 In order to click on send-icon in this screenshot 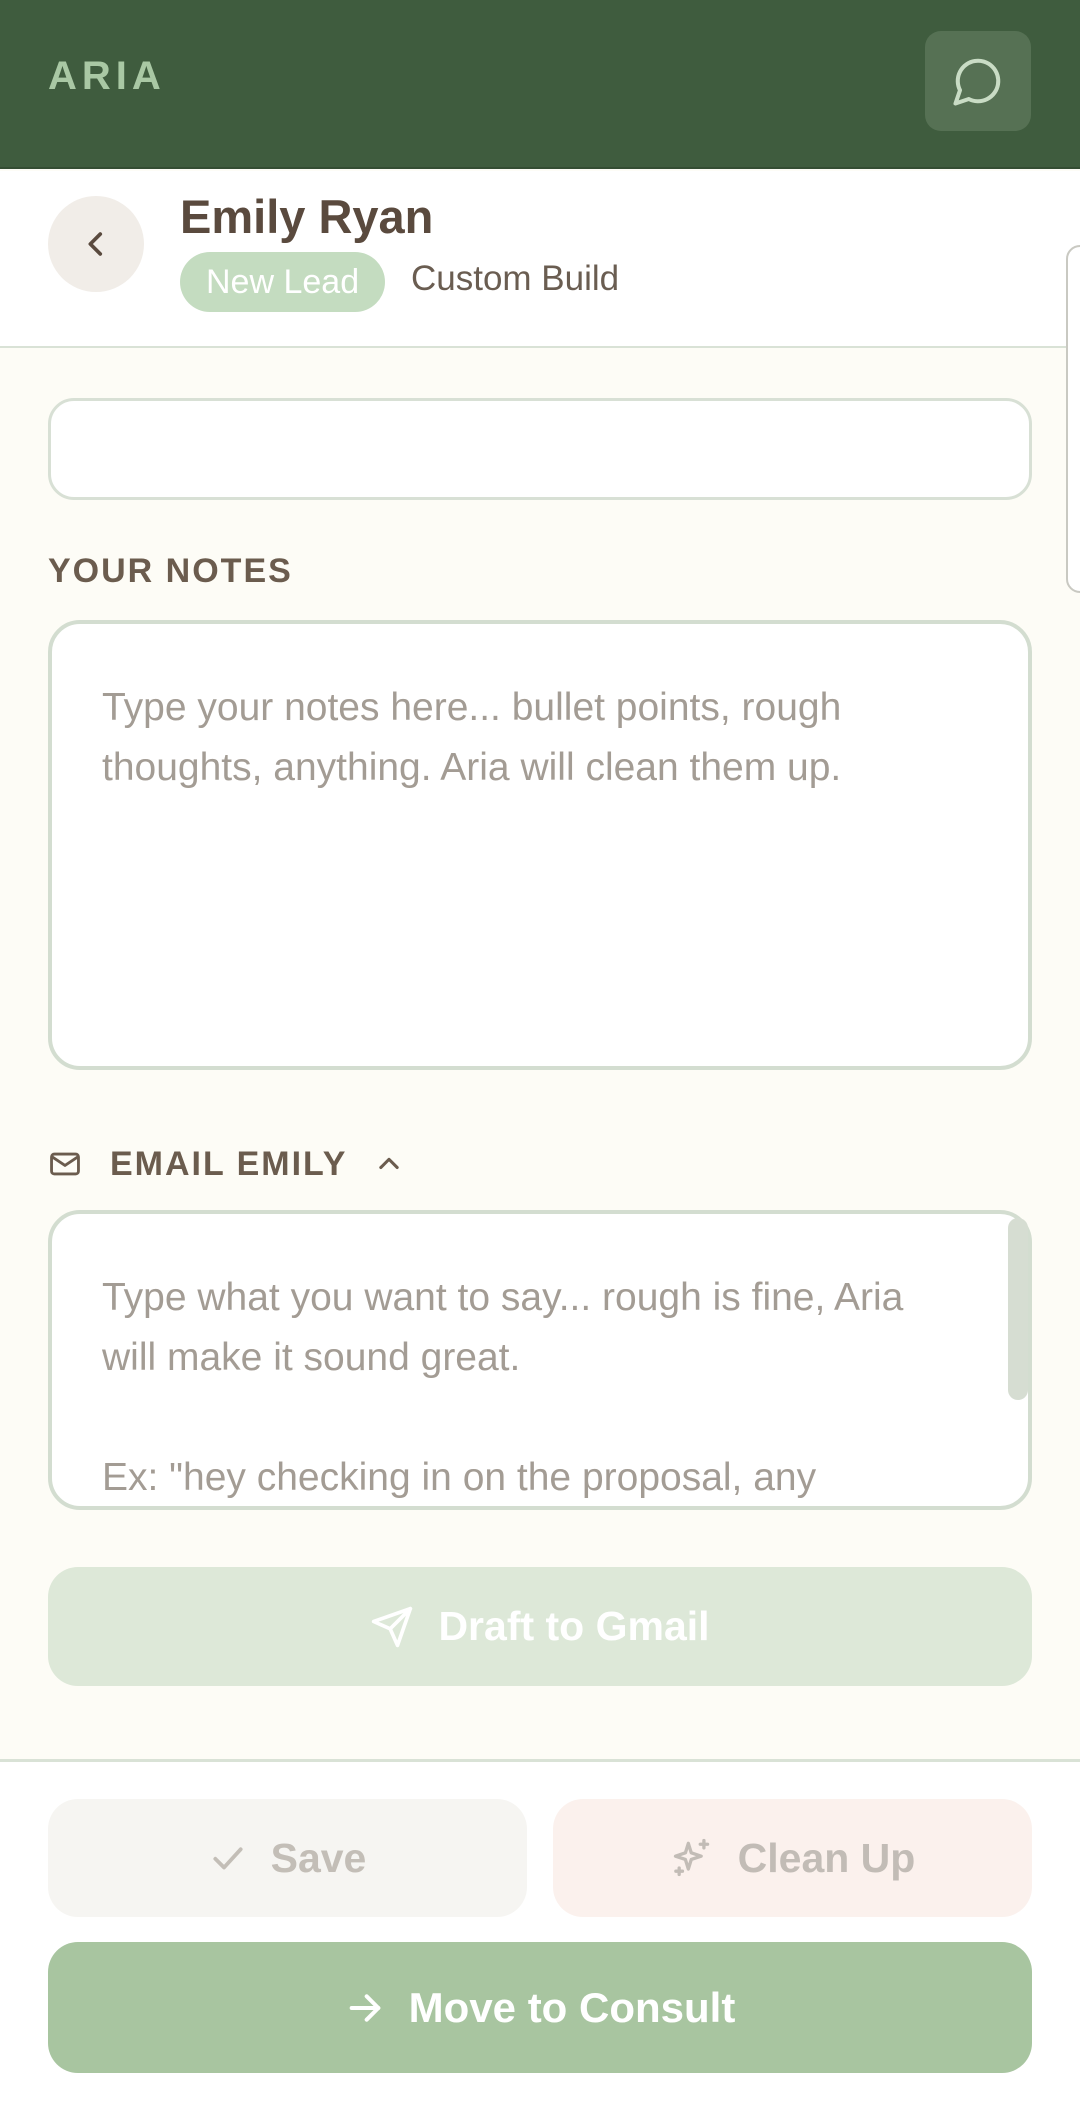, I will do `click(392, 1626)`.